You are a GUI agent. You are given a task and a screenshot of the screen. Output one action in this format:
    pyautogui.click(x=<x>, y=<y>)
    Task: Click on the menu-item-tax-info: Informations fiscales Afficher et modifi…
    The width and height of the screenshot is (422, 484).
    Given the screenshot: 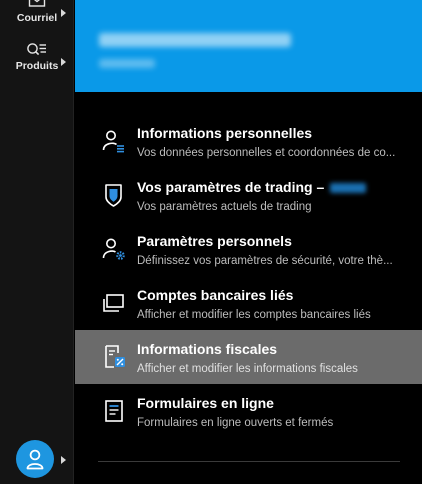 What is the action you would take?
    pyautogui.click(x=248, y=357)
    